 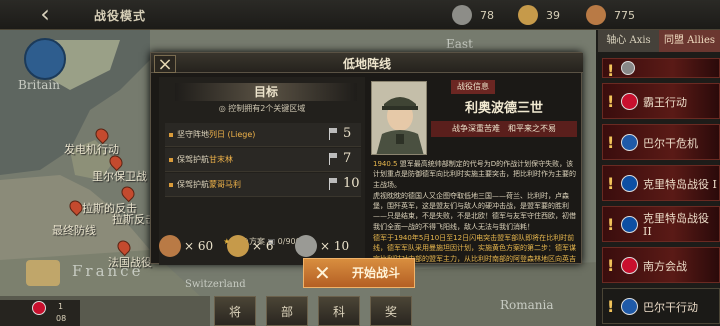 What do you see at coordinates (360, 15) in the screenshot?
I see `top-bar: ‹ 战役模式 78 39 775` at bounding box center [360, 15].